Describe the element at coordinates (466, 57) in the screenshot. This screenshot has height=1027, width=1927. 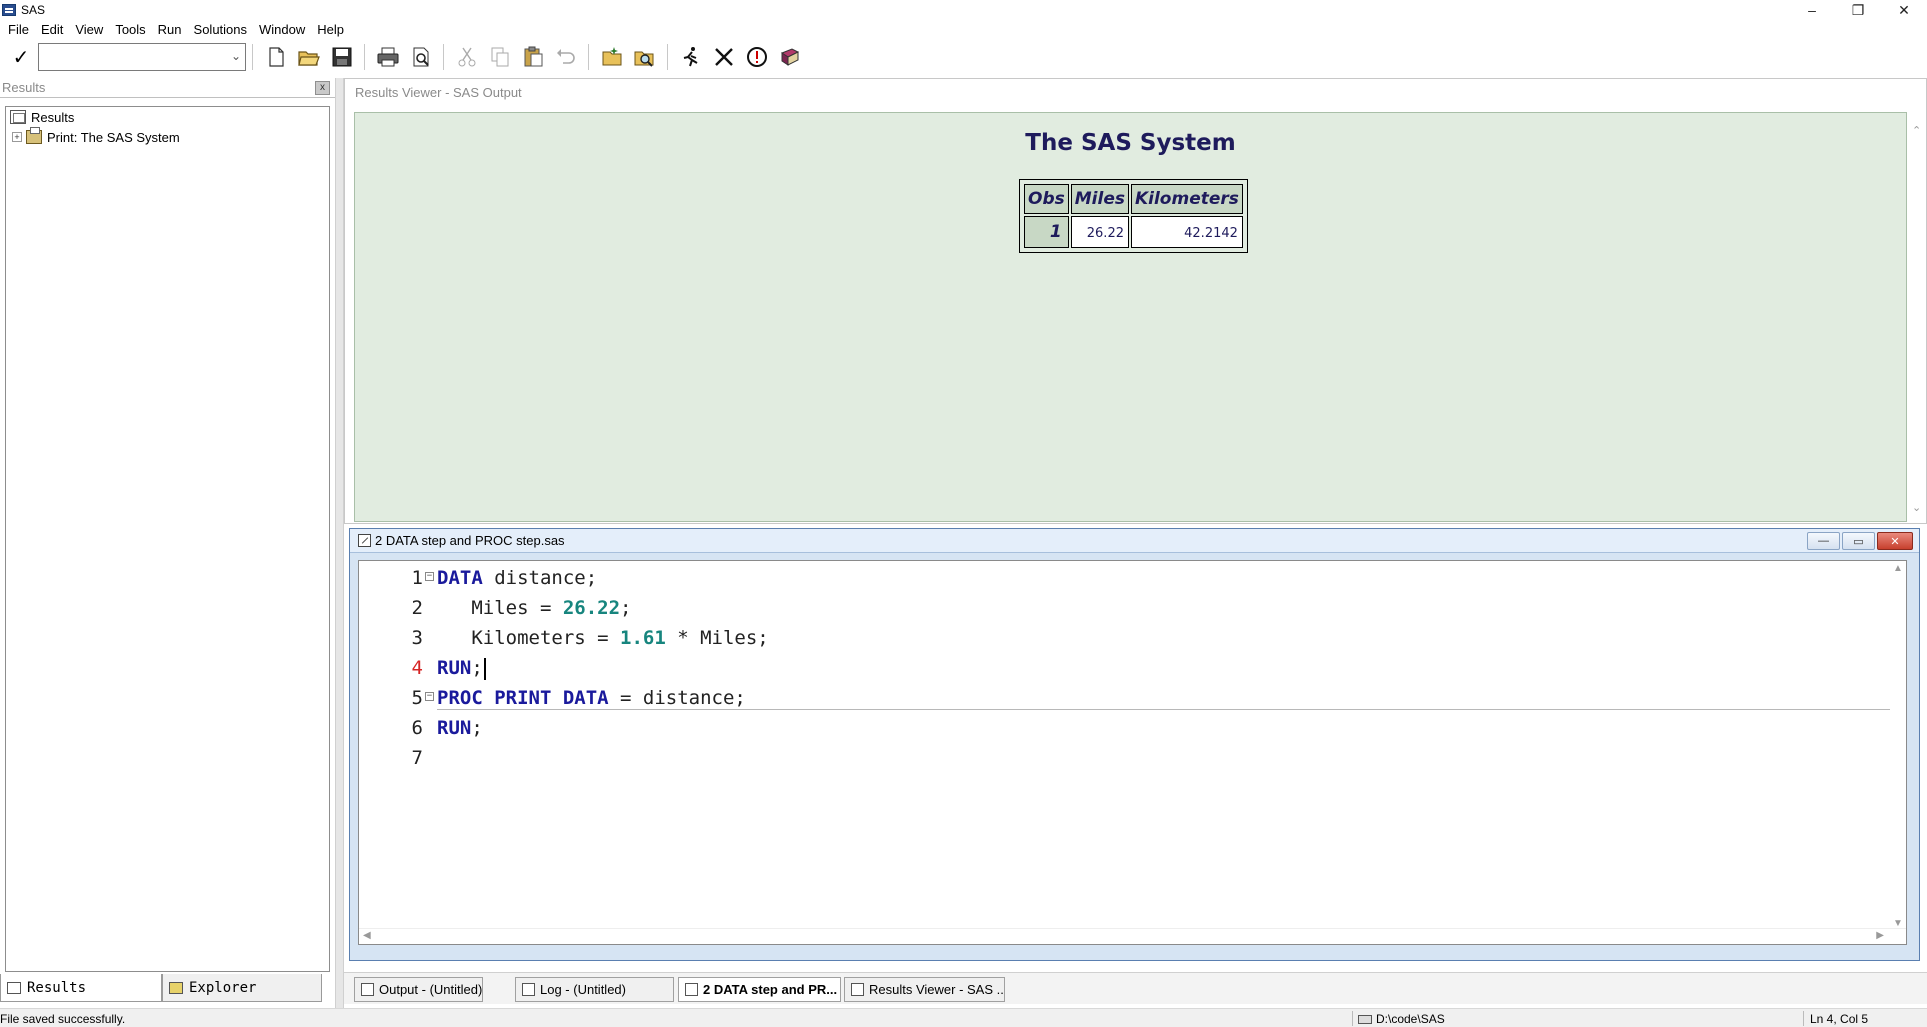
I see `cut-icon` at that location.